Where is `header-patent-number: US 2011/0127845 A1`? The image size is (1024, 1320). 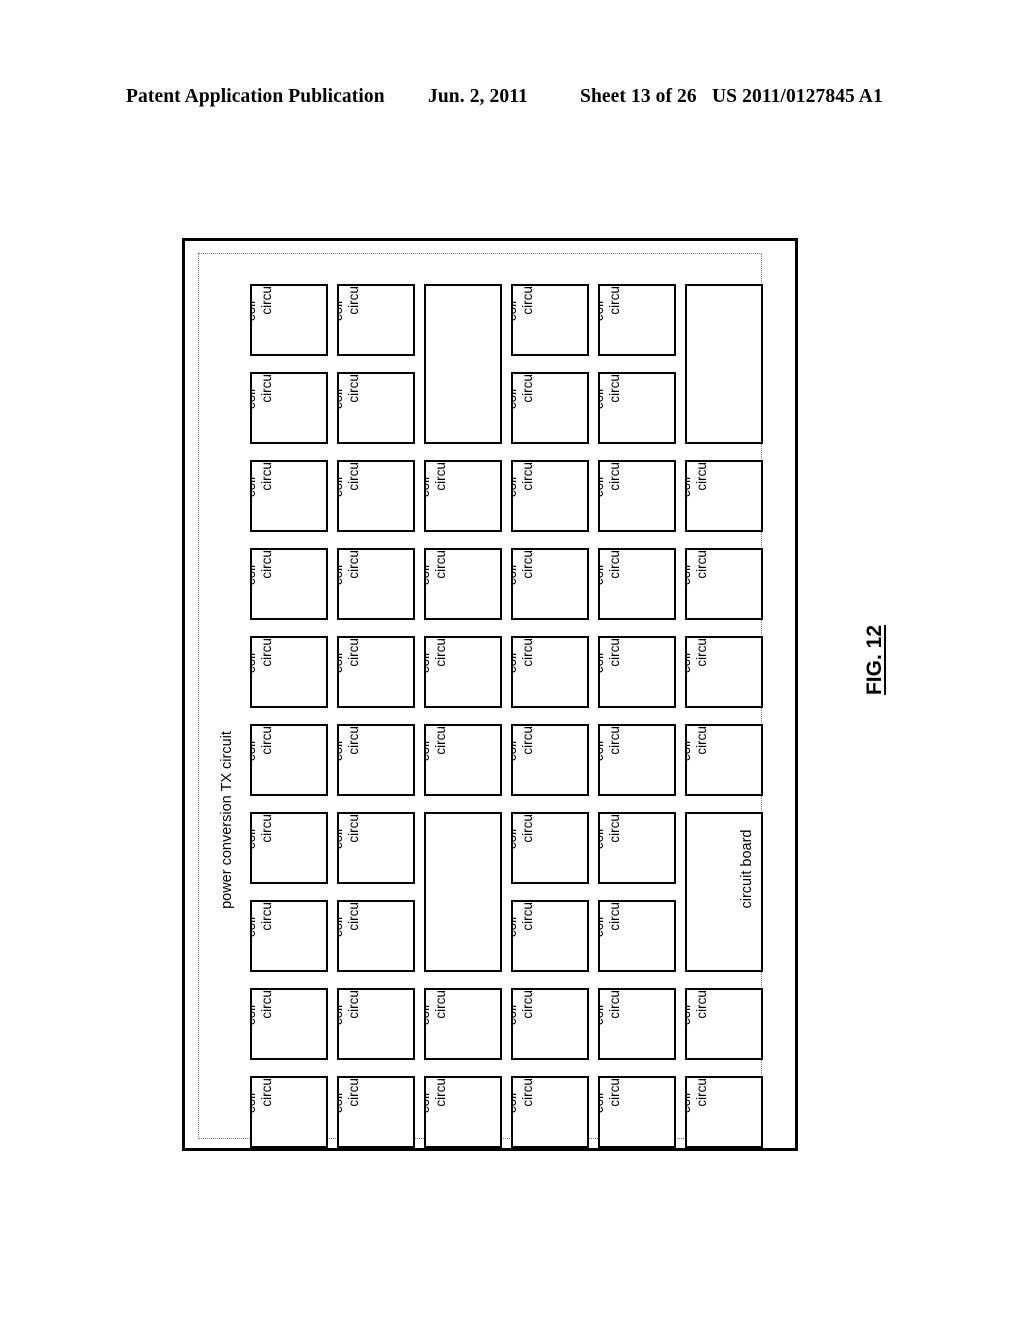
header-patent-number: US 2011/0127845 A1 is located at coordinates (797, 96).